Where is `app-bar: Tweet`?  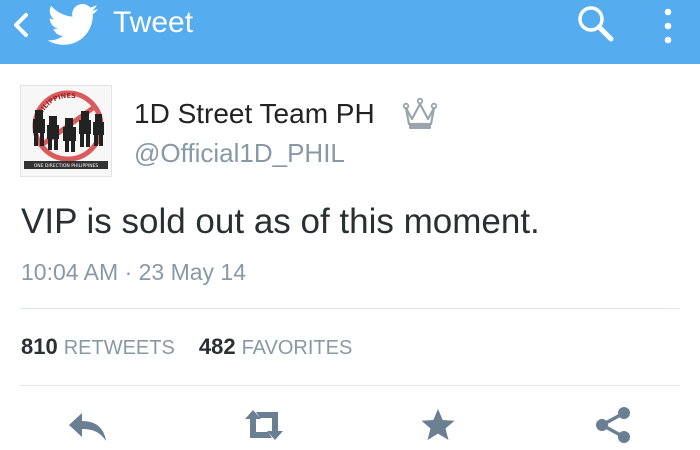 app-bar: Tweet is located at coordinates (350, 32).